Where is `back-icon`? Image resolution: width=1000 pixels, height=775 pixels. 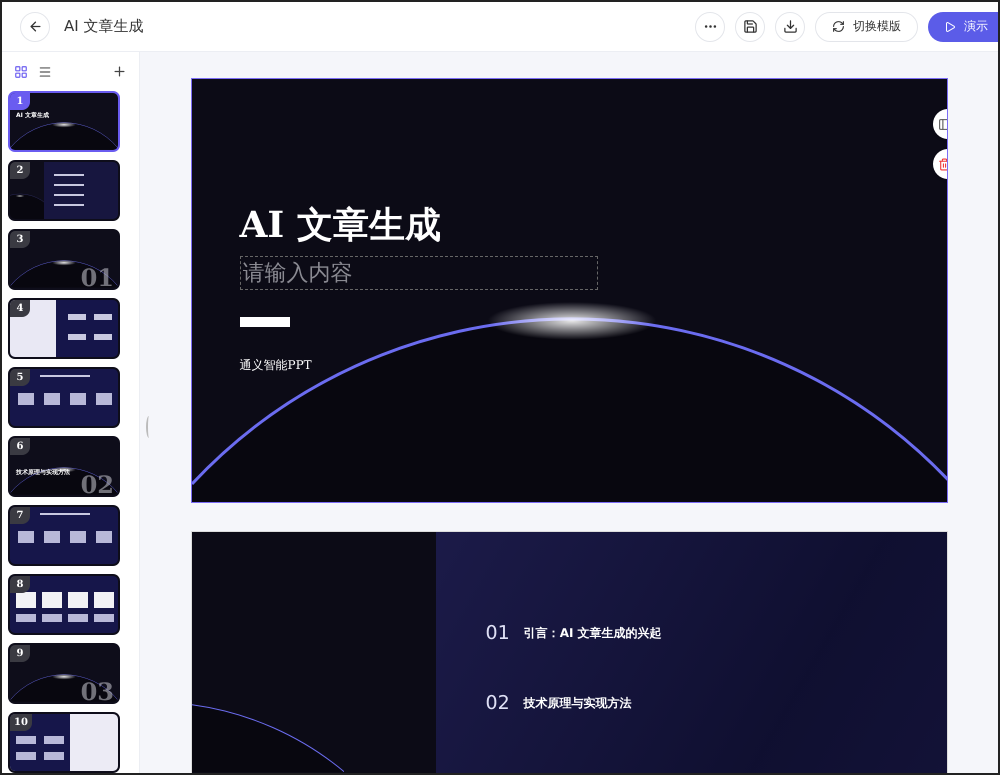
back-icon is located at coordinates (35, 26).